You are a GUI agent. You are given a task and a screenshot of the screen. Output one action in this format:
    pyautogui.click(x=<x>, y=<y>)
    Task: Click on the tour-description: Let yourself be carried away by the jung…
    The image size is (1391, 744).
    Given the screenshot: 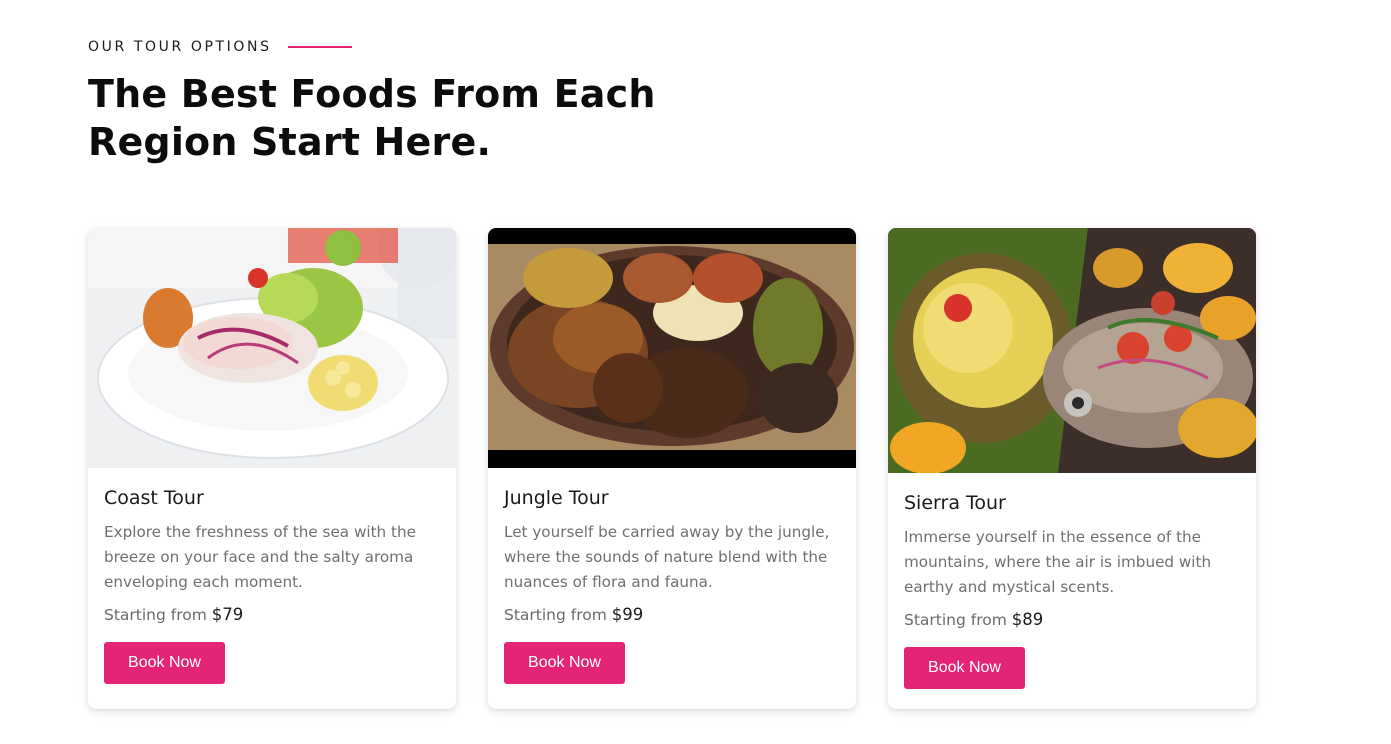 What is the action you would take?
    pyautogui.click(x=667, y=557)
    